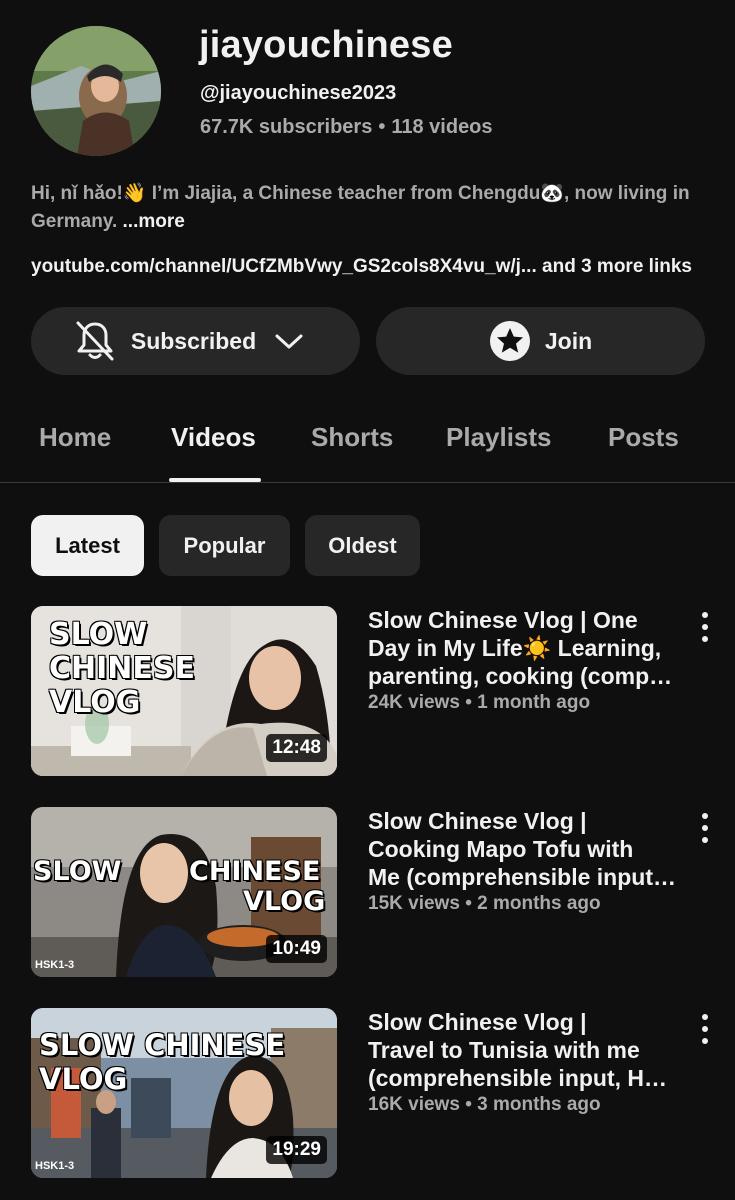 The image size is (735, 1200). Describe the element at coordinates (255, 871) in the screenshot. I see `thumbnail-text-right: CHINESE` at that location.